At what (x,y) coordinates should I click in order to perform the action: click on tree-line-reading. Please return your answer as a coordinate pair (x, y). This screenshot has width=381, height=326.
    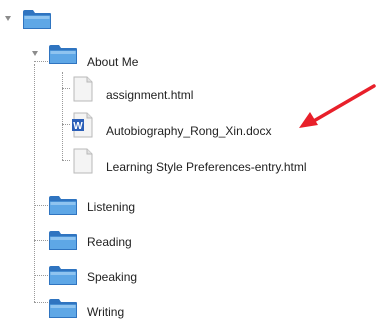
    Looking at the image, I should click on (41, 240).